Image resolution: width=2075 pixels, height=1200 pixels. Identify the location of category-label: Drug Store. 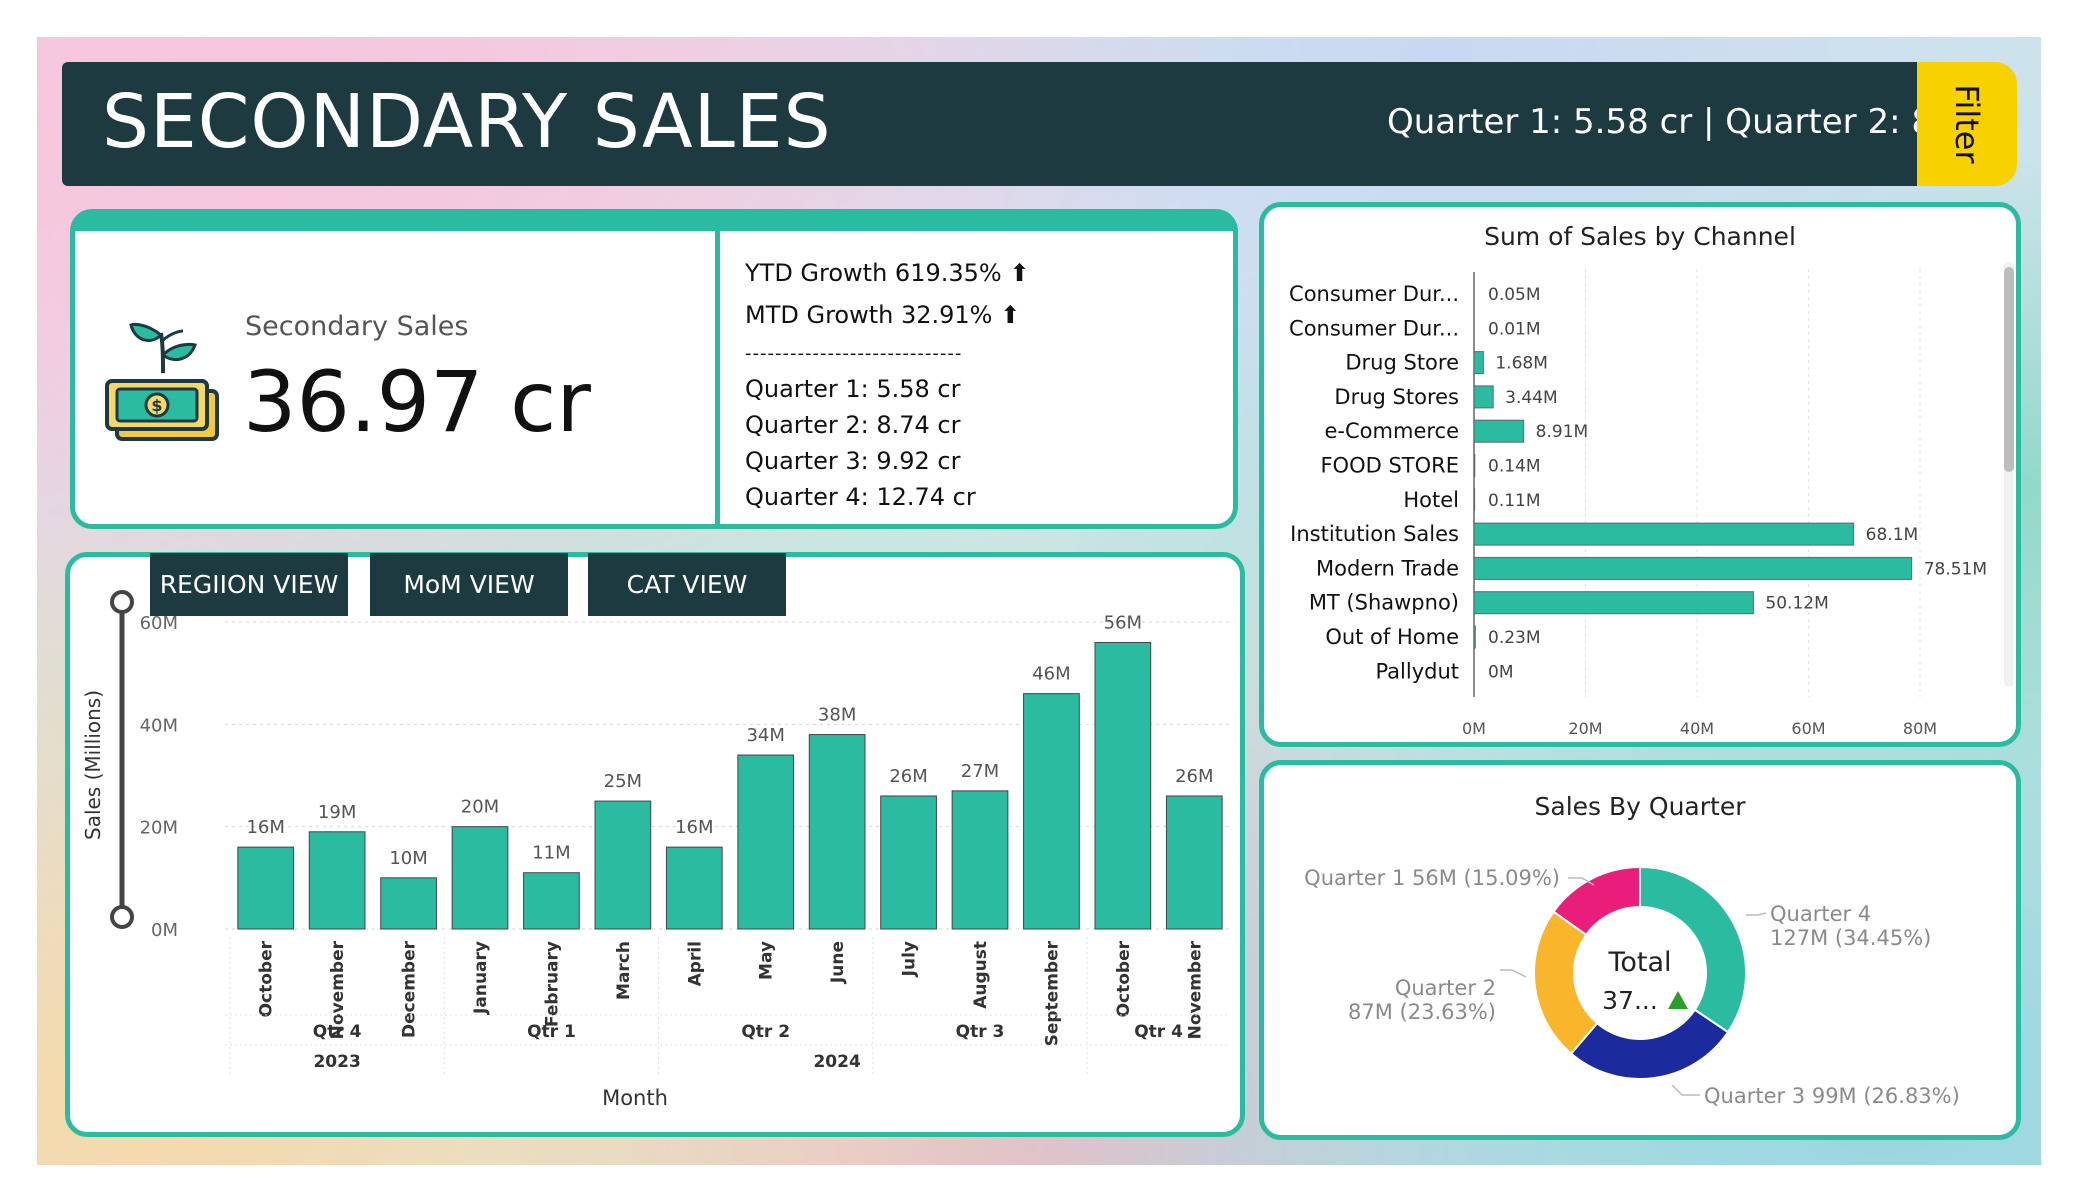
(1402, 363).